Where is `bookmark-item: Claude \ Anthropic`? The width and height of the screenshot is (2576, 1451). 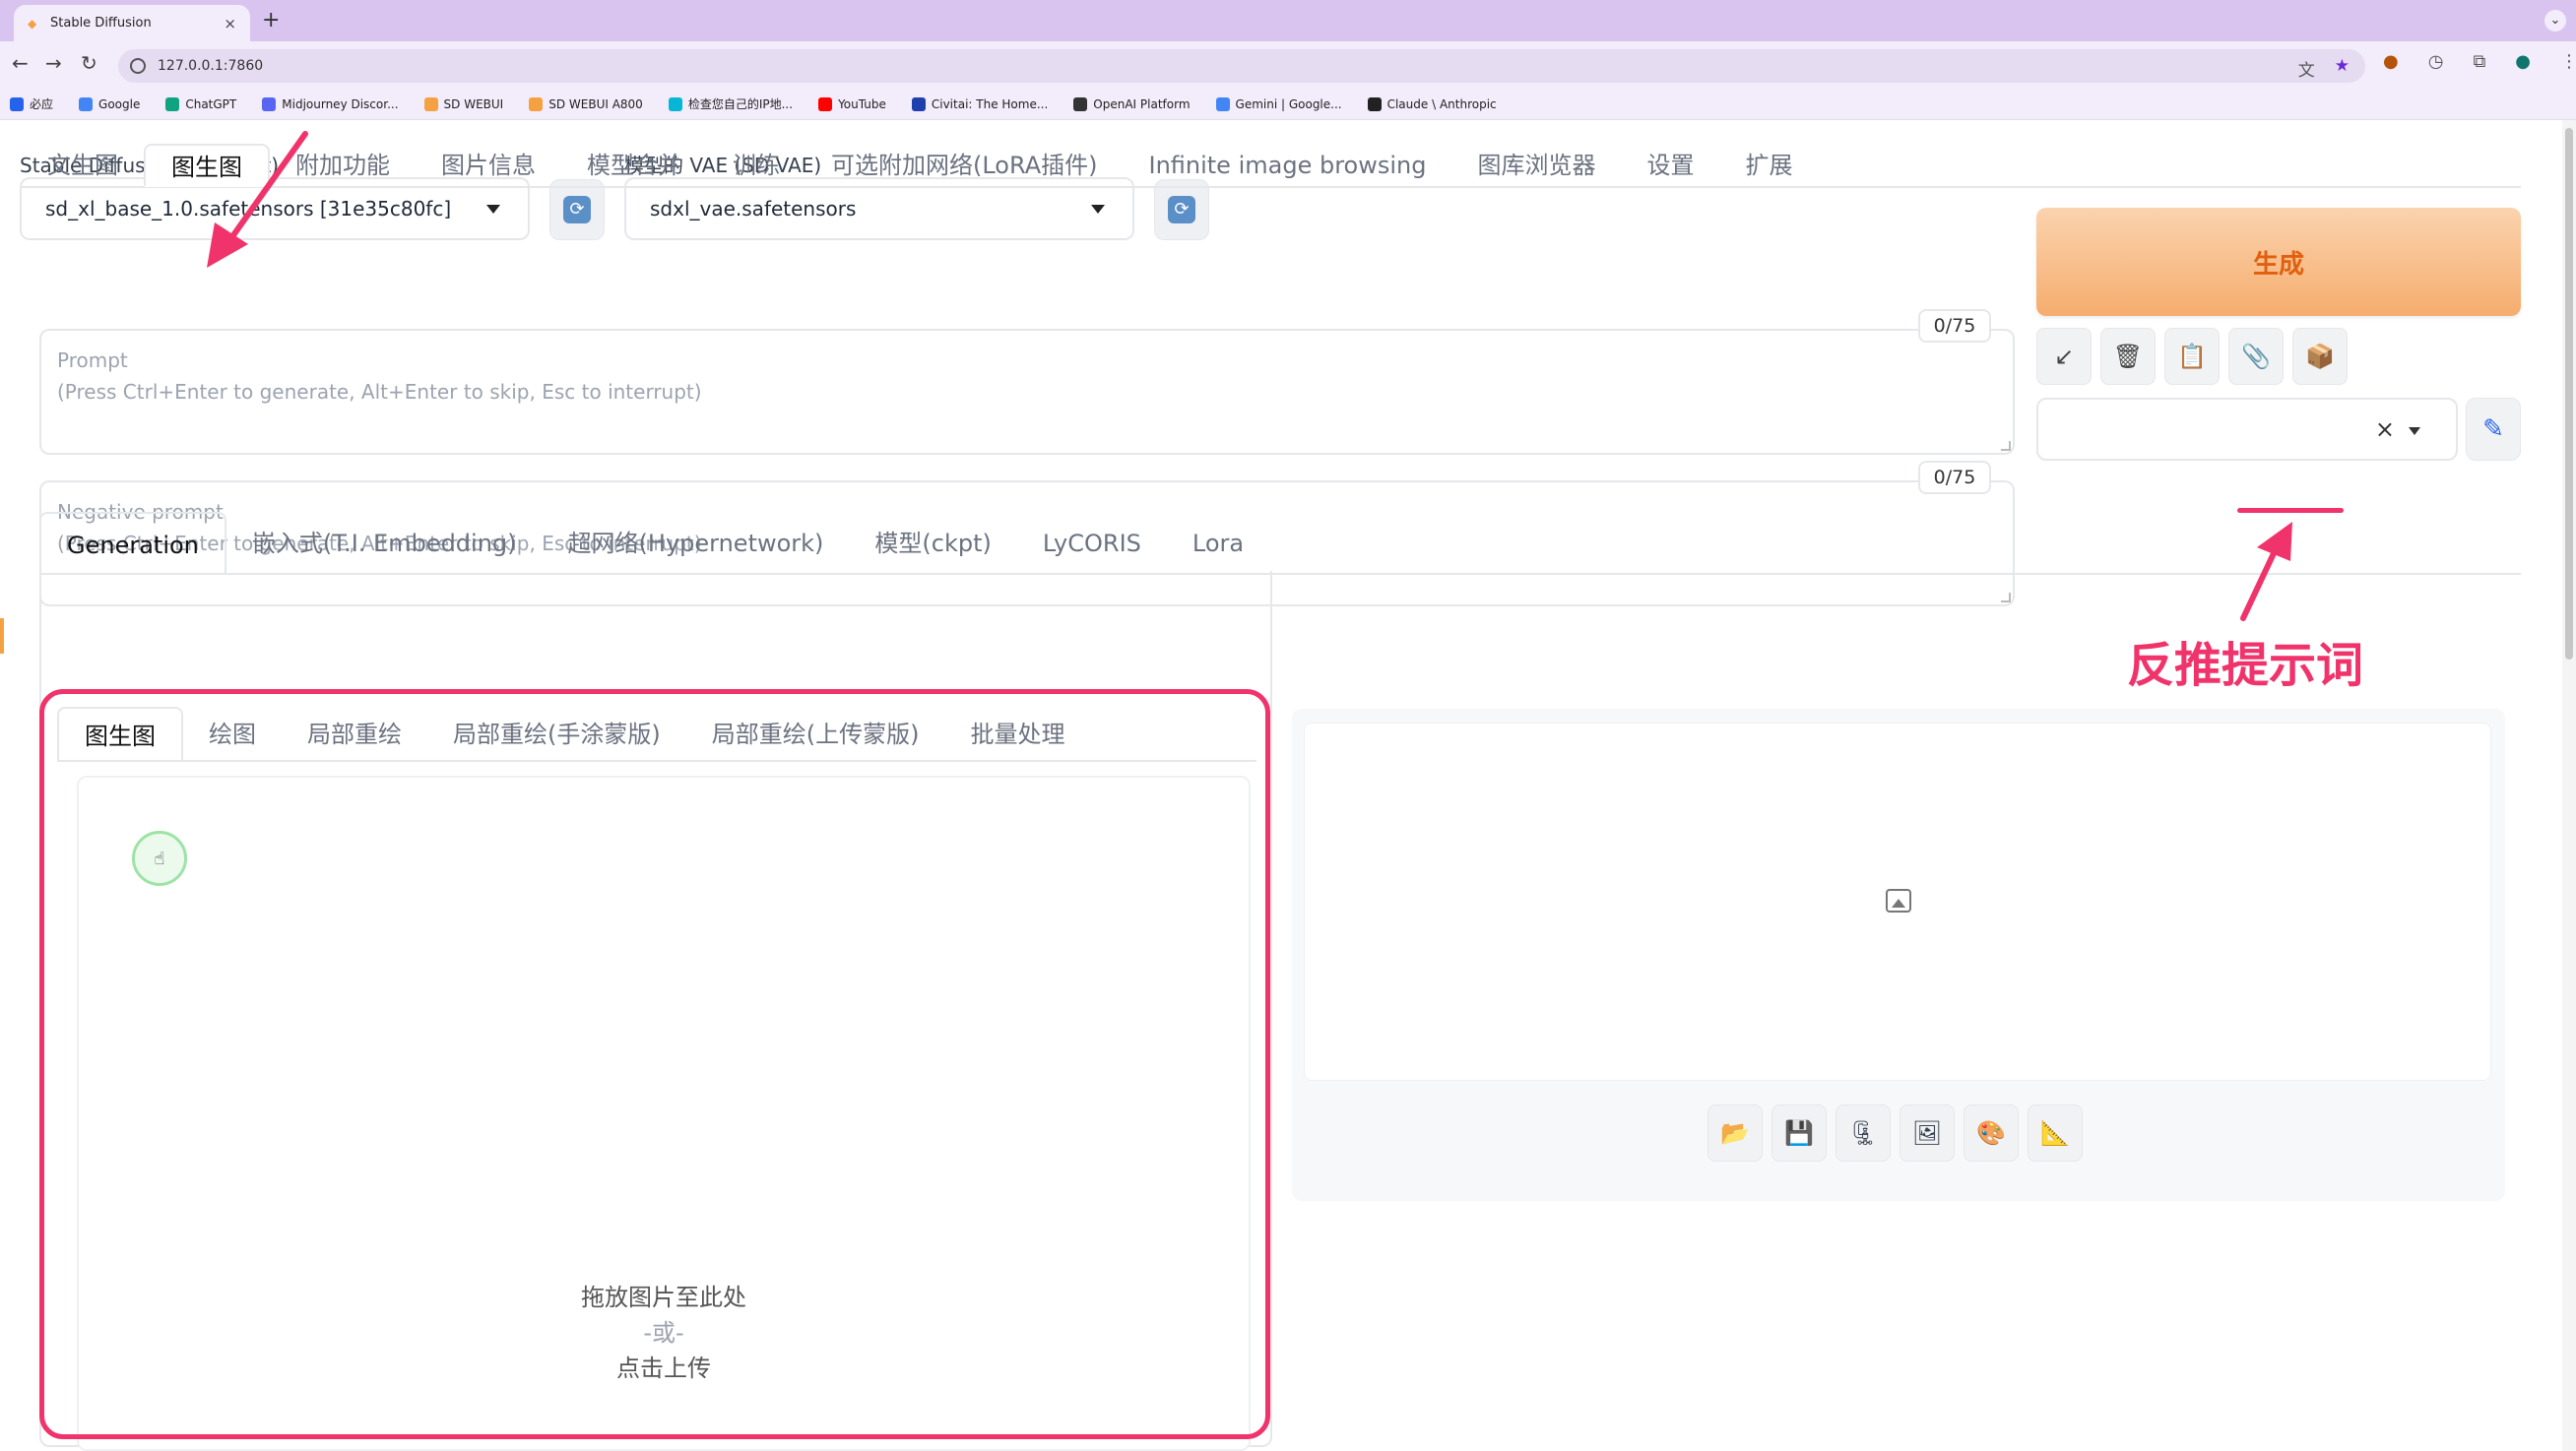 bookmark-item: Claude \ Anthropic is located at coordinates (1432, 103).